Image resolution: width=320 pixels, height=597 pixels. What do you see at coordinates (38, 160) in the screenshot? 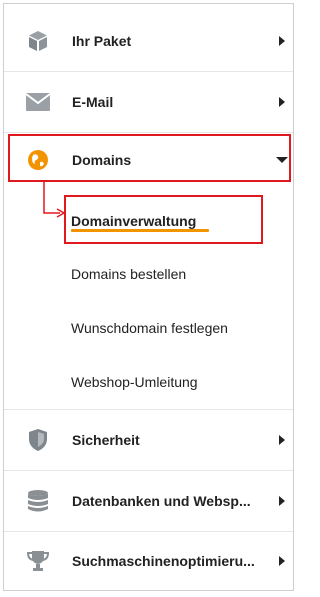
I see `globe-icon` at bounding box center [38, 160].